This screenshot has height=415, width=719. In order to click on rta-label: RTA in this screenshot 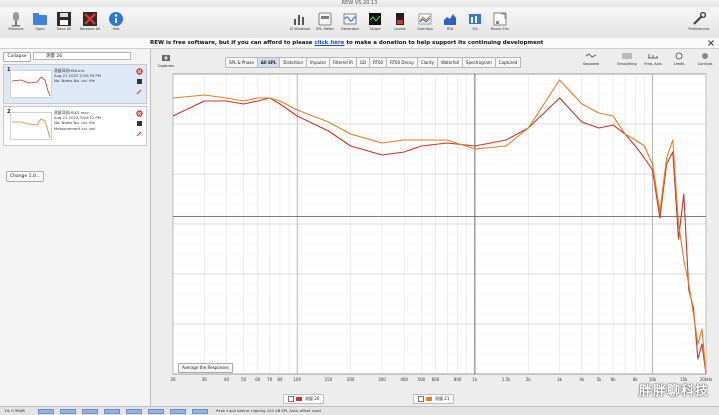, I will do `click(450, 29)`.